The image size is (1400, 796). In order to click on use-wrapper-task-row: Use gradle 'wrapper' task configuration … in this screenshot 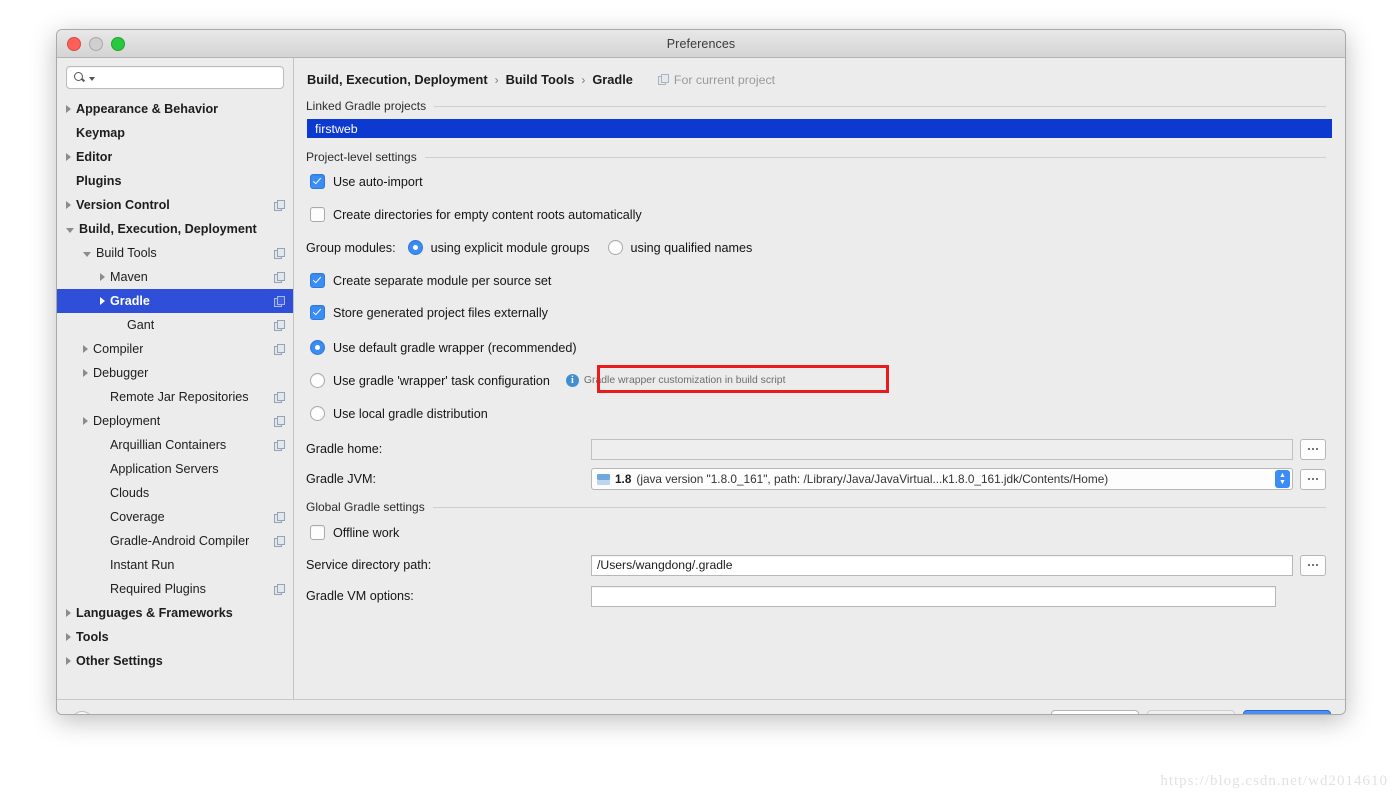, I will do `click(827, 380)`.